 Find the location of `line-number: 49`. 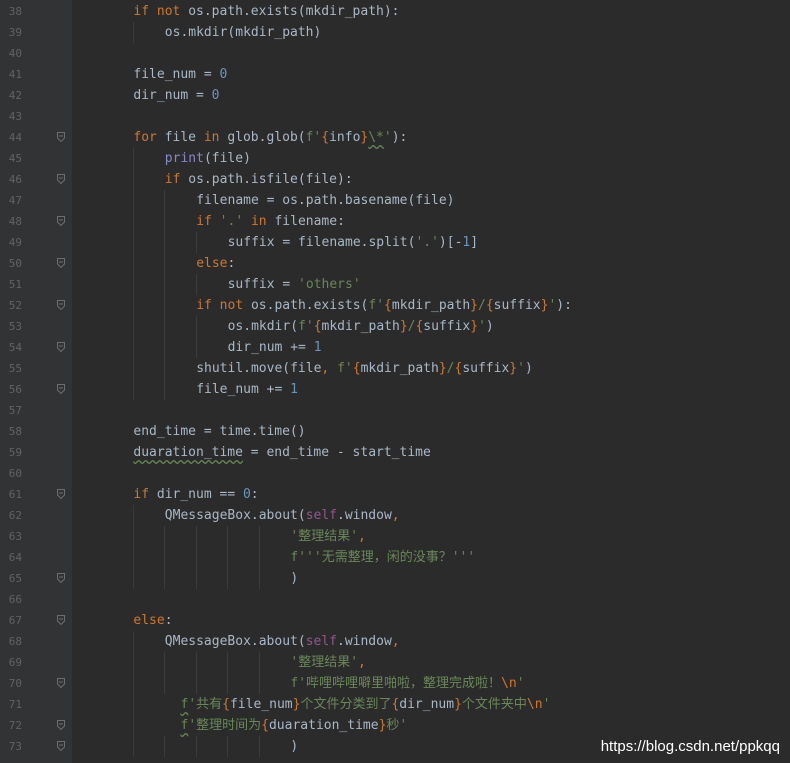

line-number: 49 is located at coordinates (15, 242).